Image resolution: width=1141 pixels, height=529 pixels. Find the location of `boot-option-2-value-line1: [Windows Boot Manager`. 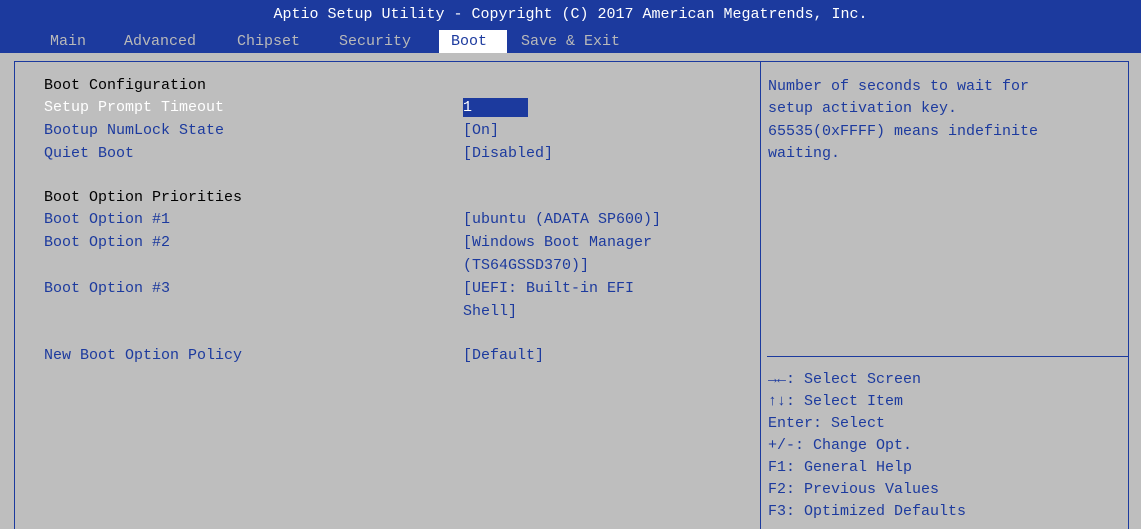

boot-option-2-value-line1: [Windows Boot Manager is located at coordinates (557, 243).